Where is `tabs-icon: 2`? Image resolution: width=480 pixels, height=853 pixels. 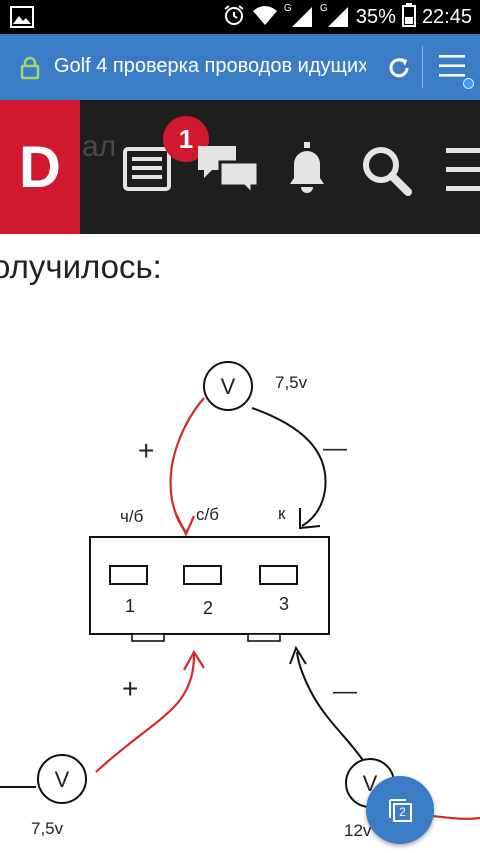 tabs-icon: 2 is located at coordinates (400, 810).